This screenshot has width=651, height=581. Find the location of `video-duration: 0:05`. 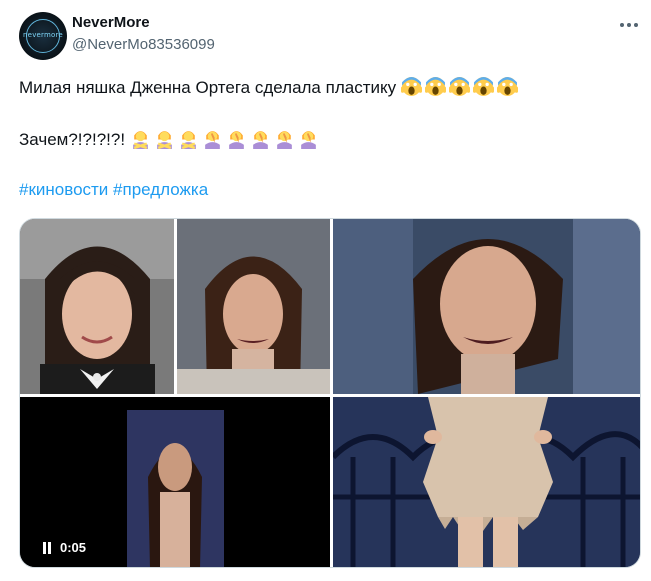

video-duration: 0:05 is located at coordinates (73, 547).